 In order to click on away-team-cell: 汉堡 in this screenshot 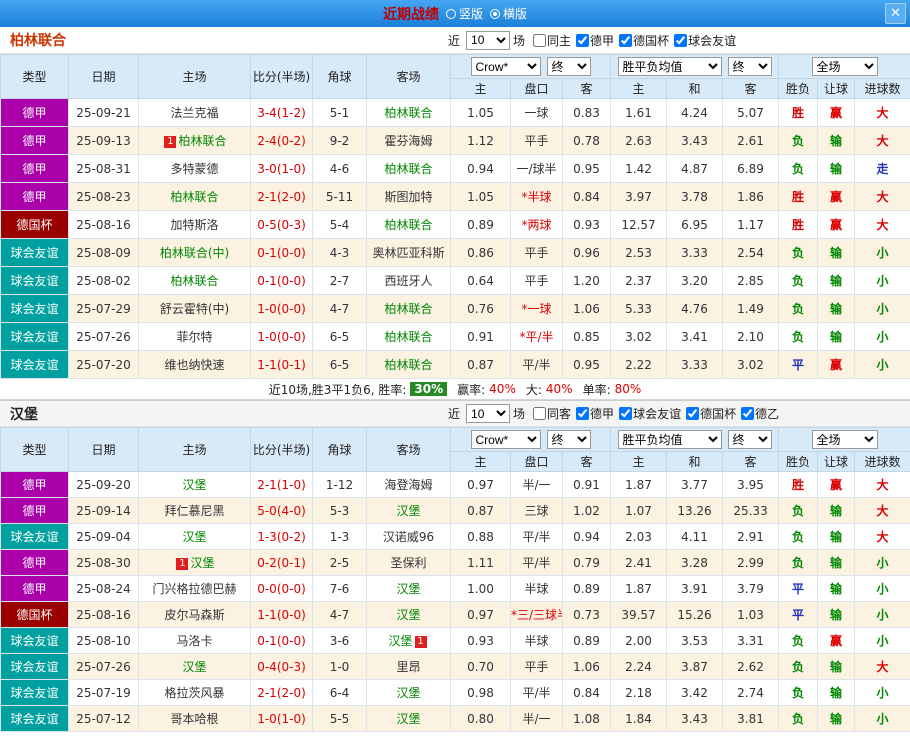, I will do `click(408, 510)`.